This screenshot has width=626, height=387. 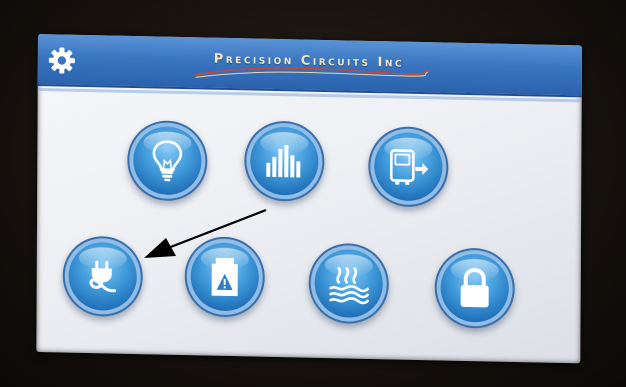 I want to click on power-plug-button, so click(x=102, y=276).